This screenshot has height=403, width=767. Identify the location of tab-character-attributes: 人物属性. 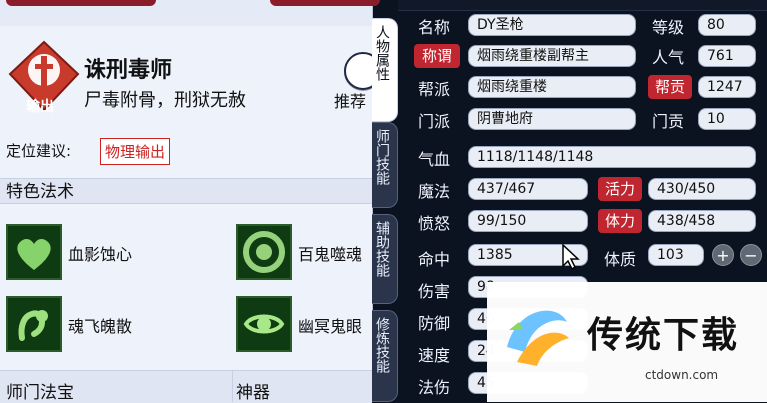
(385, 70).